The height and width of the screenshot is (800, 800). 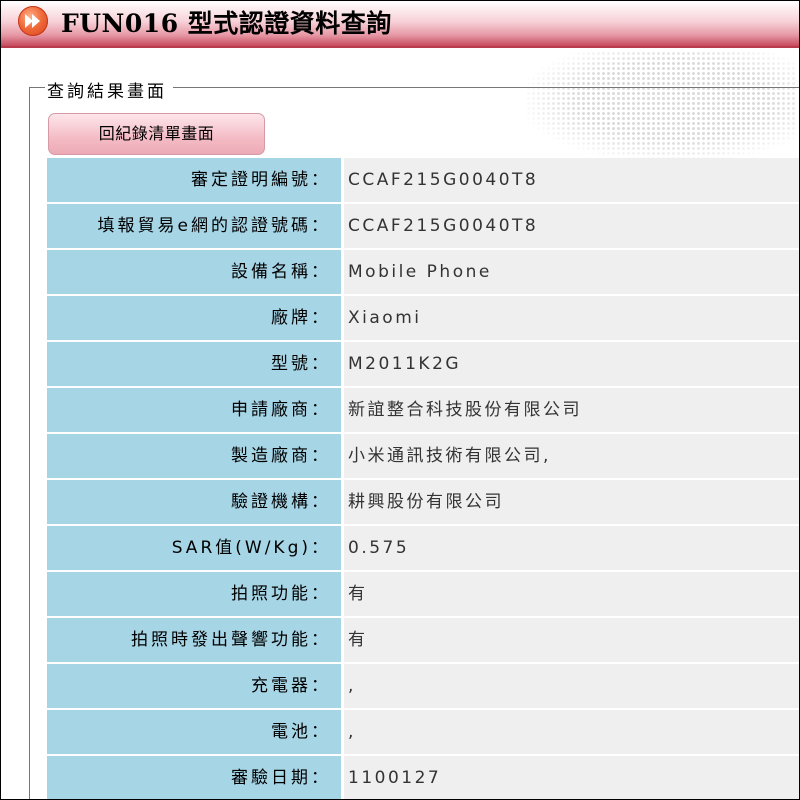 I want to click on row-value: 1100127, so click(x=571, y=777).